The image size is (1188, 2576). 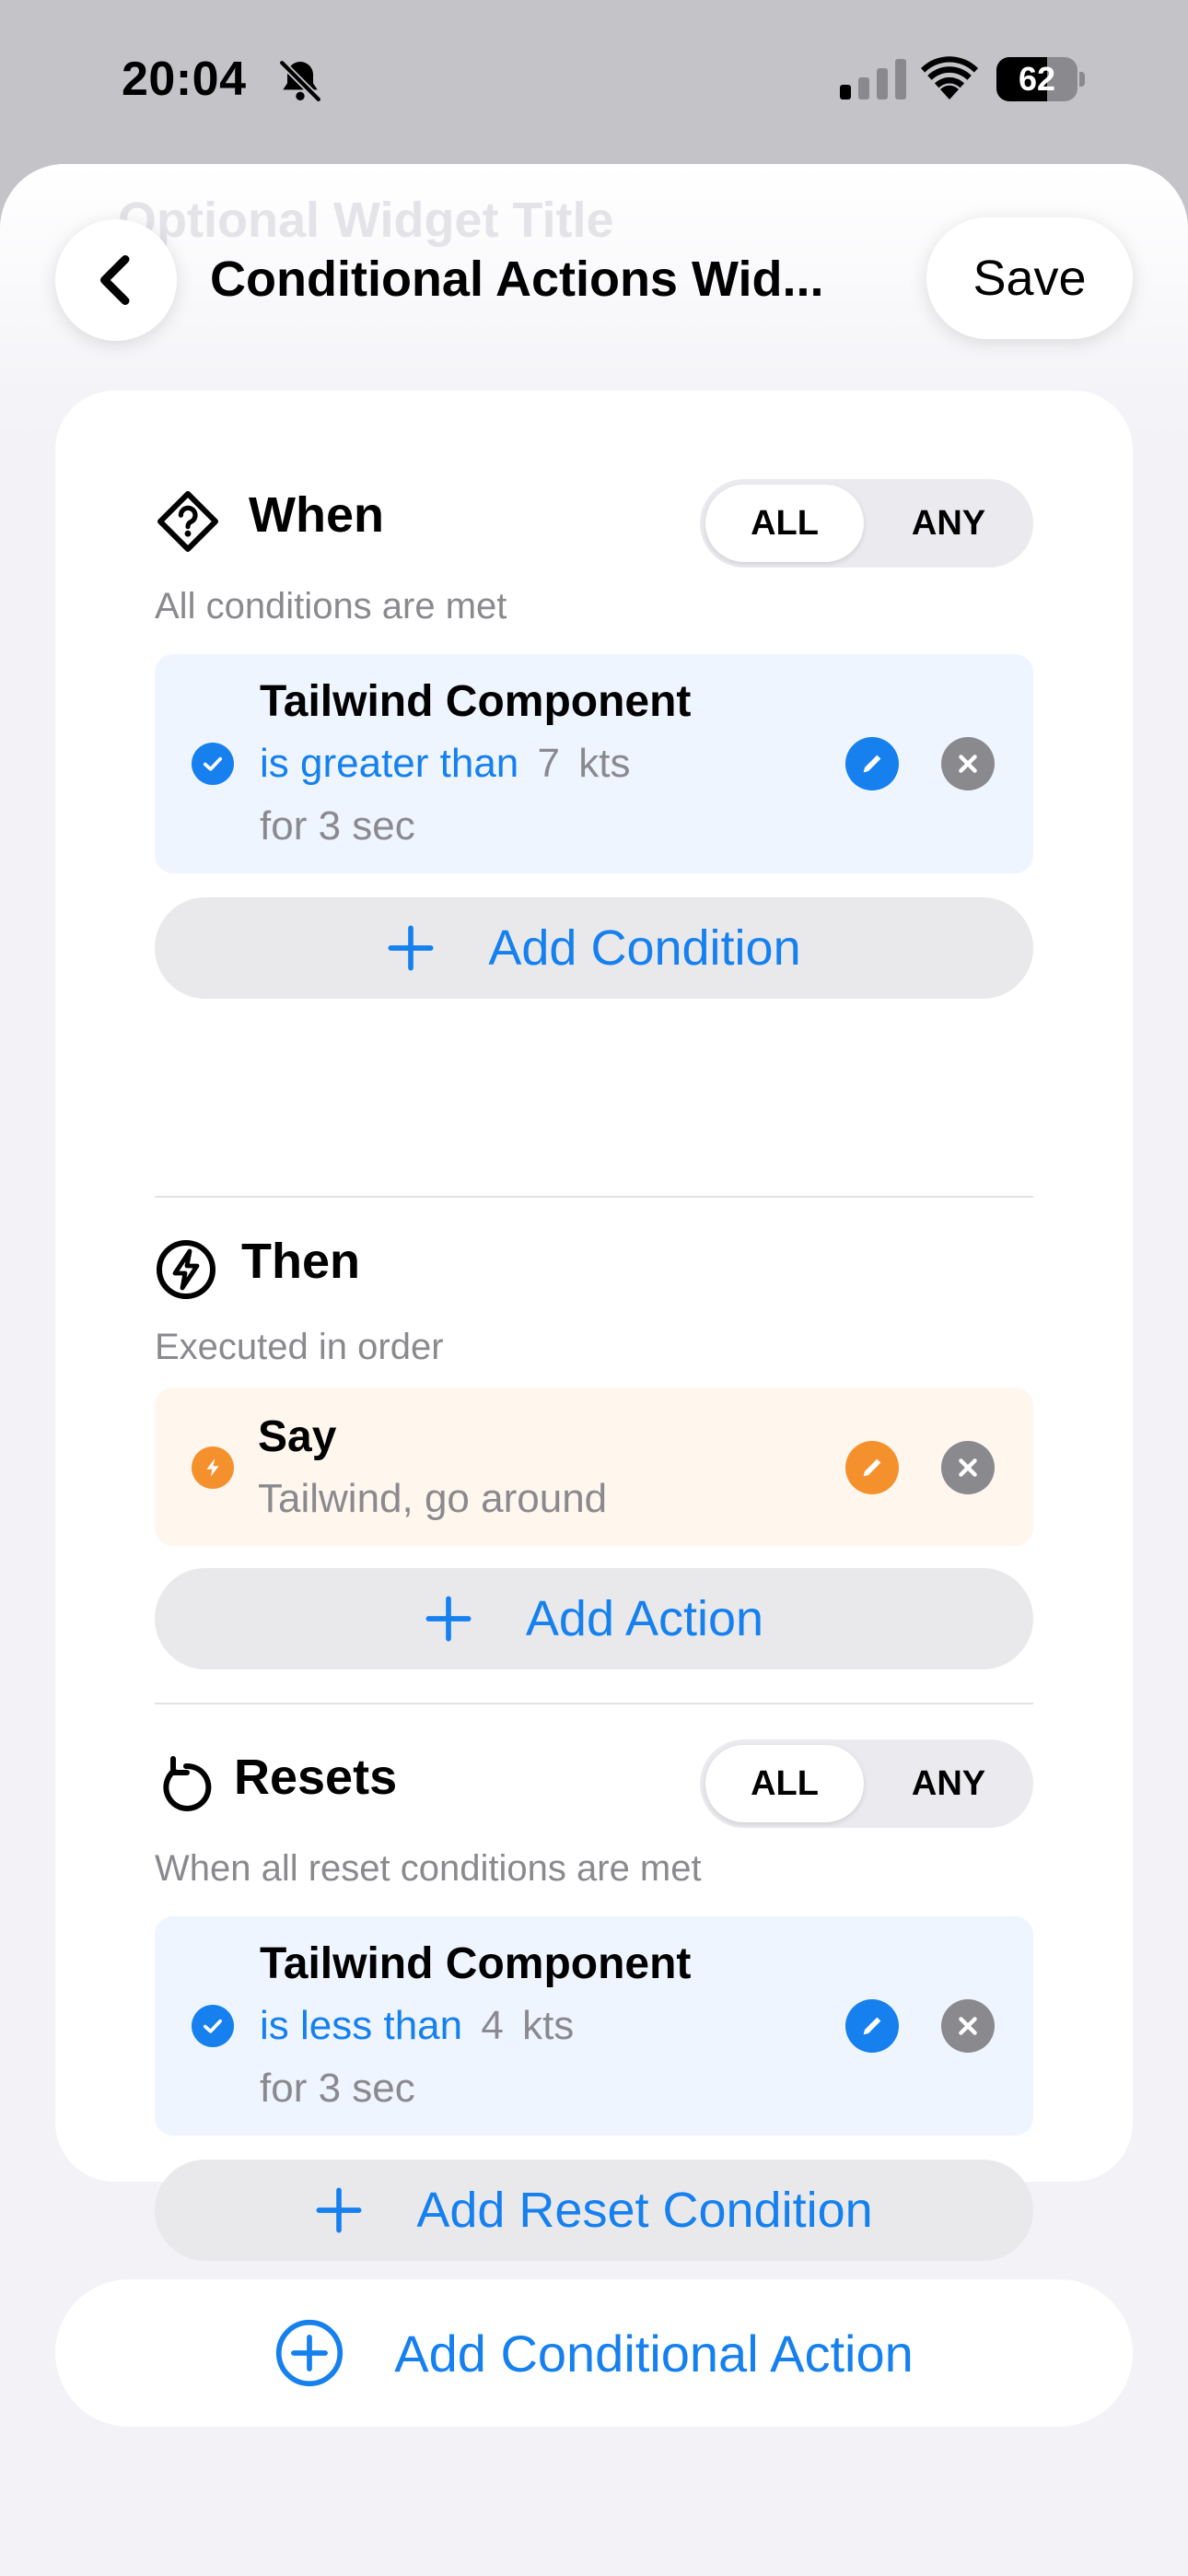 I want to click on condition-value: 7, so click(x=548, y=763).